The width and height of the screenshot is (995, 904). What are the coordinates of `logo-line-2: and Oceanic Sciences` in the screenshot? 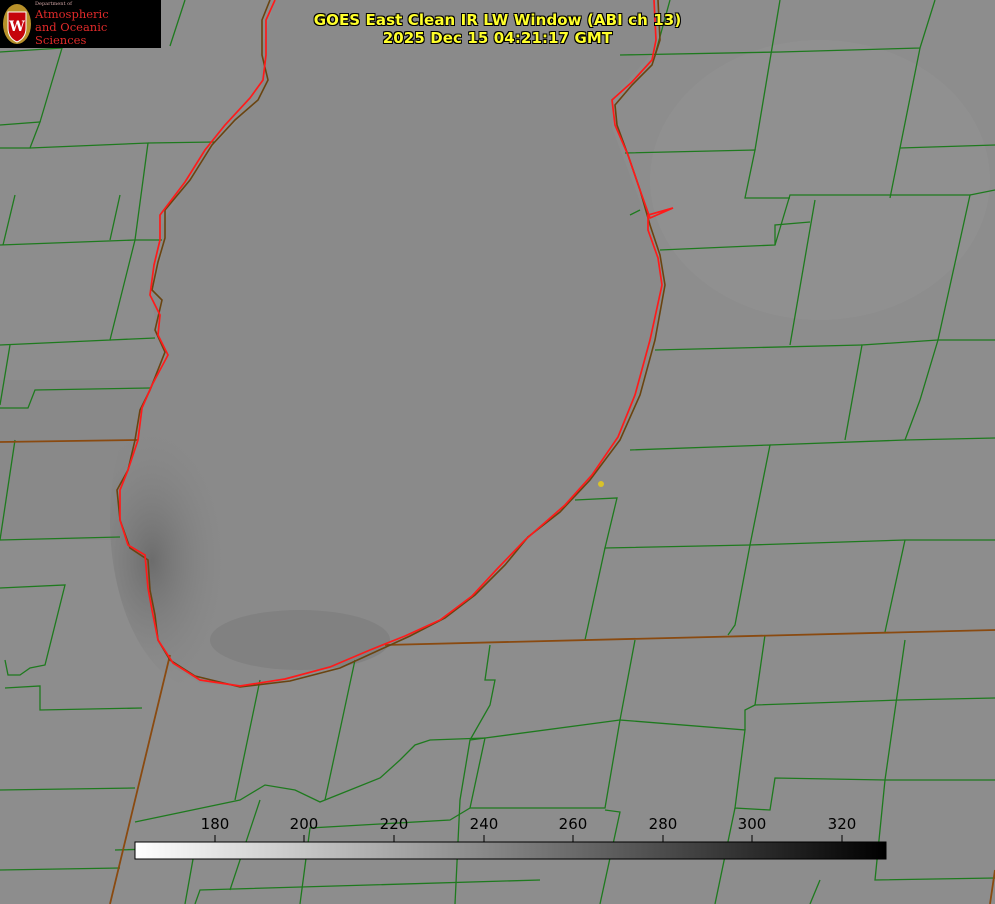 It's located at (71, 33).